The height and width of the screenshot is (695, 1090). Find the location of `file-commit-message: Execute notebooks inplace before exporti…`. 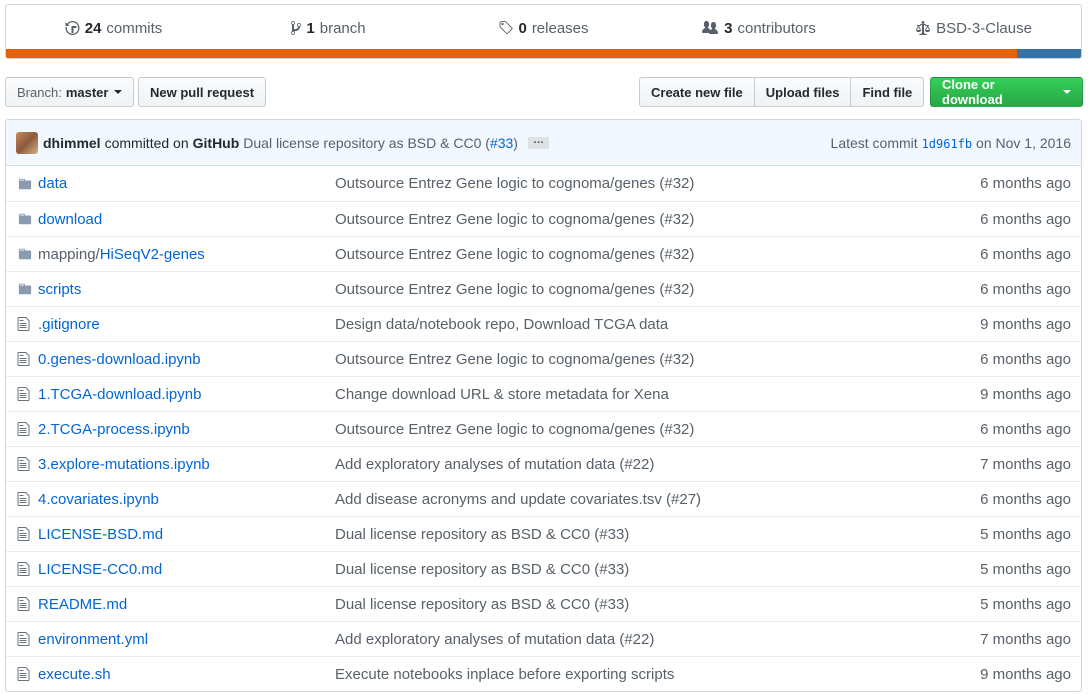

file-commit-message: Execute notebooks inplace before exporti… is located at coordinates (643, 674).